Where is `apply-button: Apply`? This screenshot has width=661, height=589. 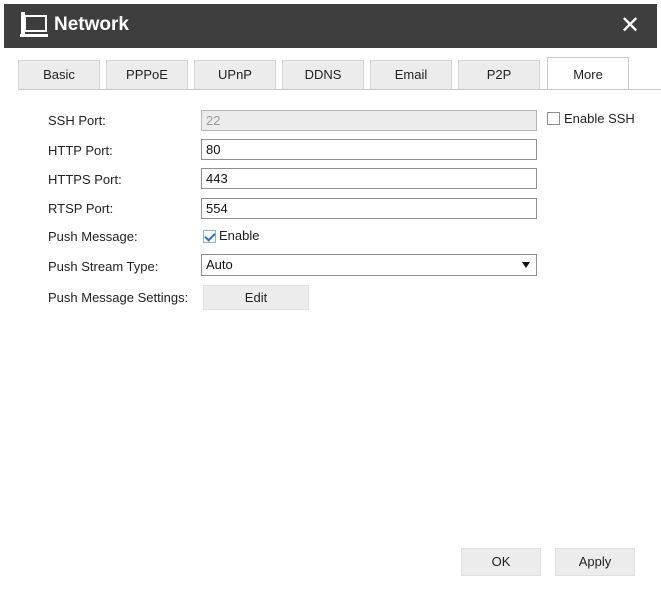
apply-button: Apply is located at coordinates (595, 562).